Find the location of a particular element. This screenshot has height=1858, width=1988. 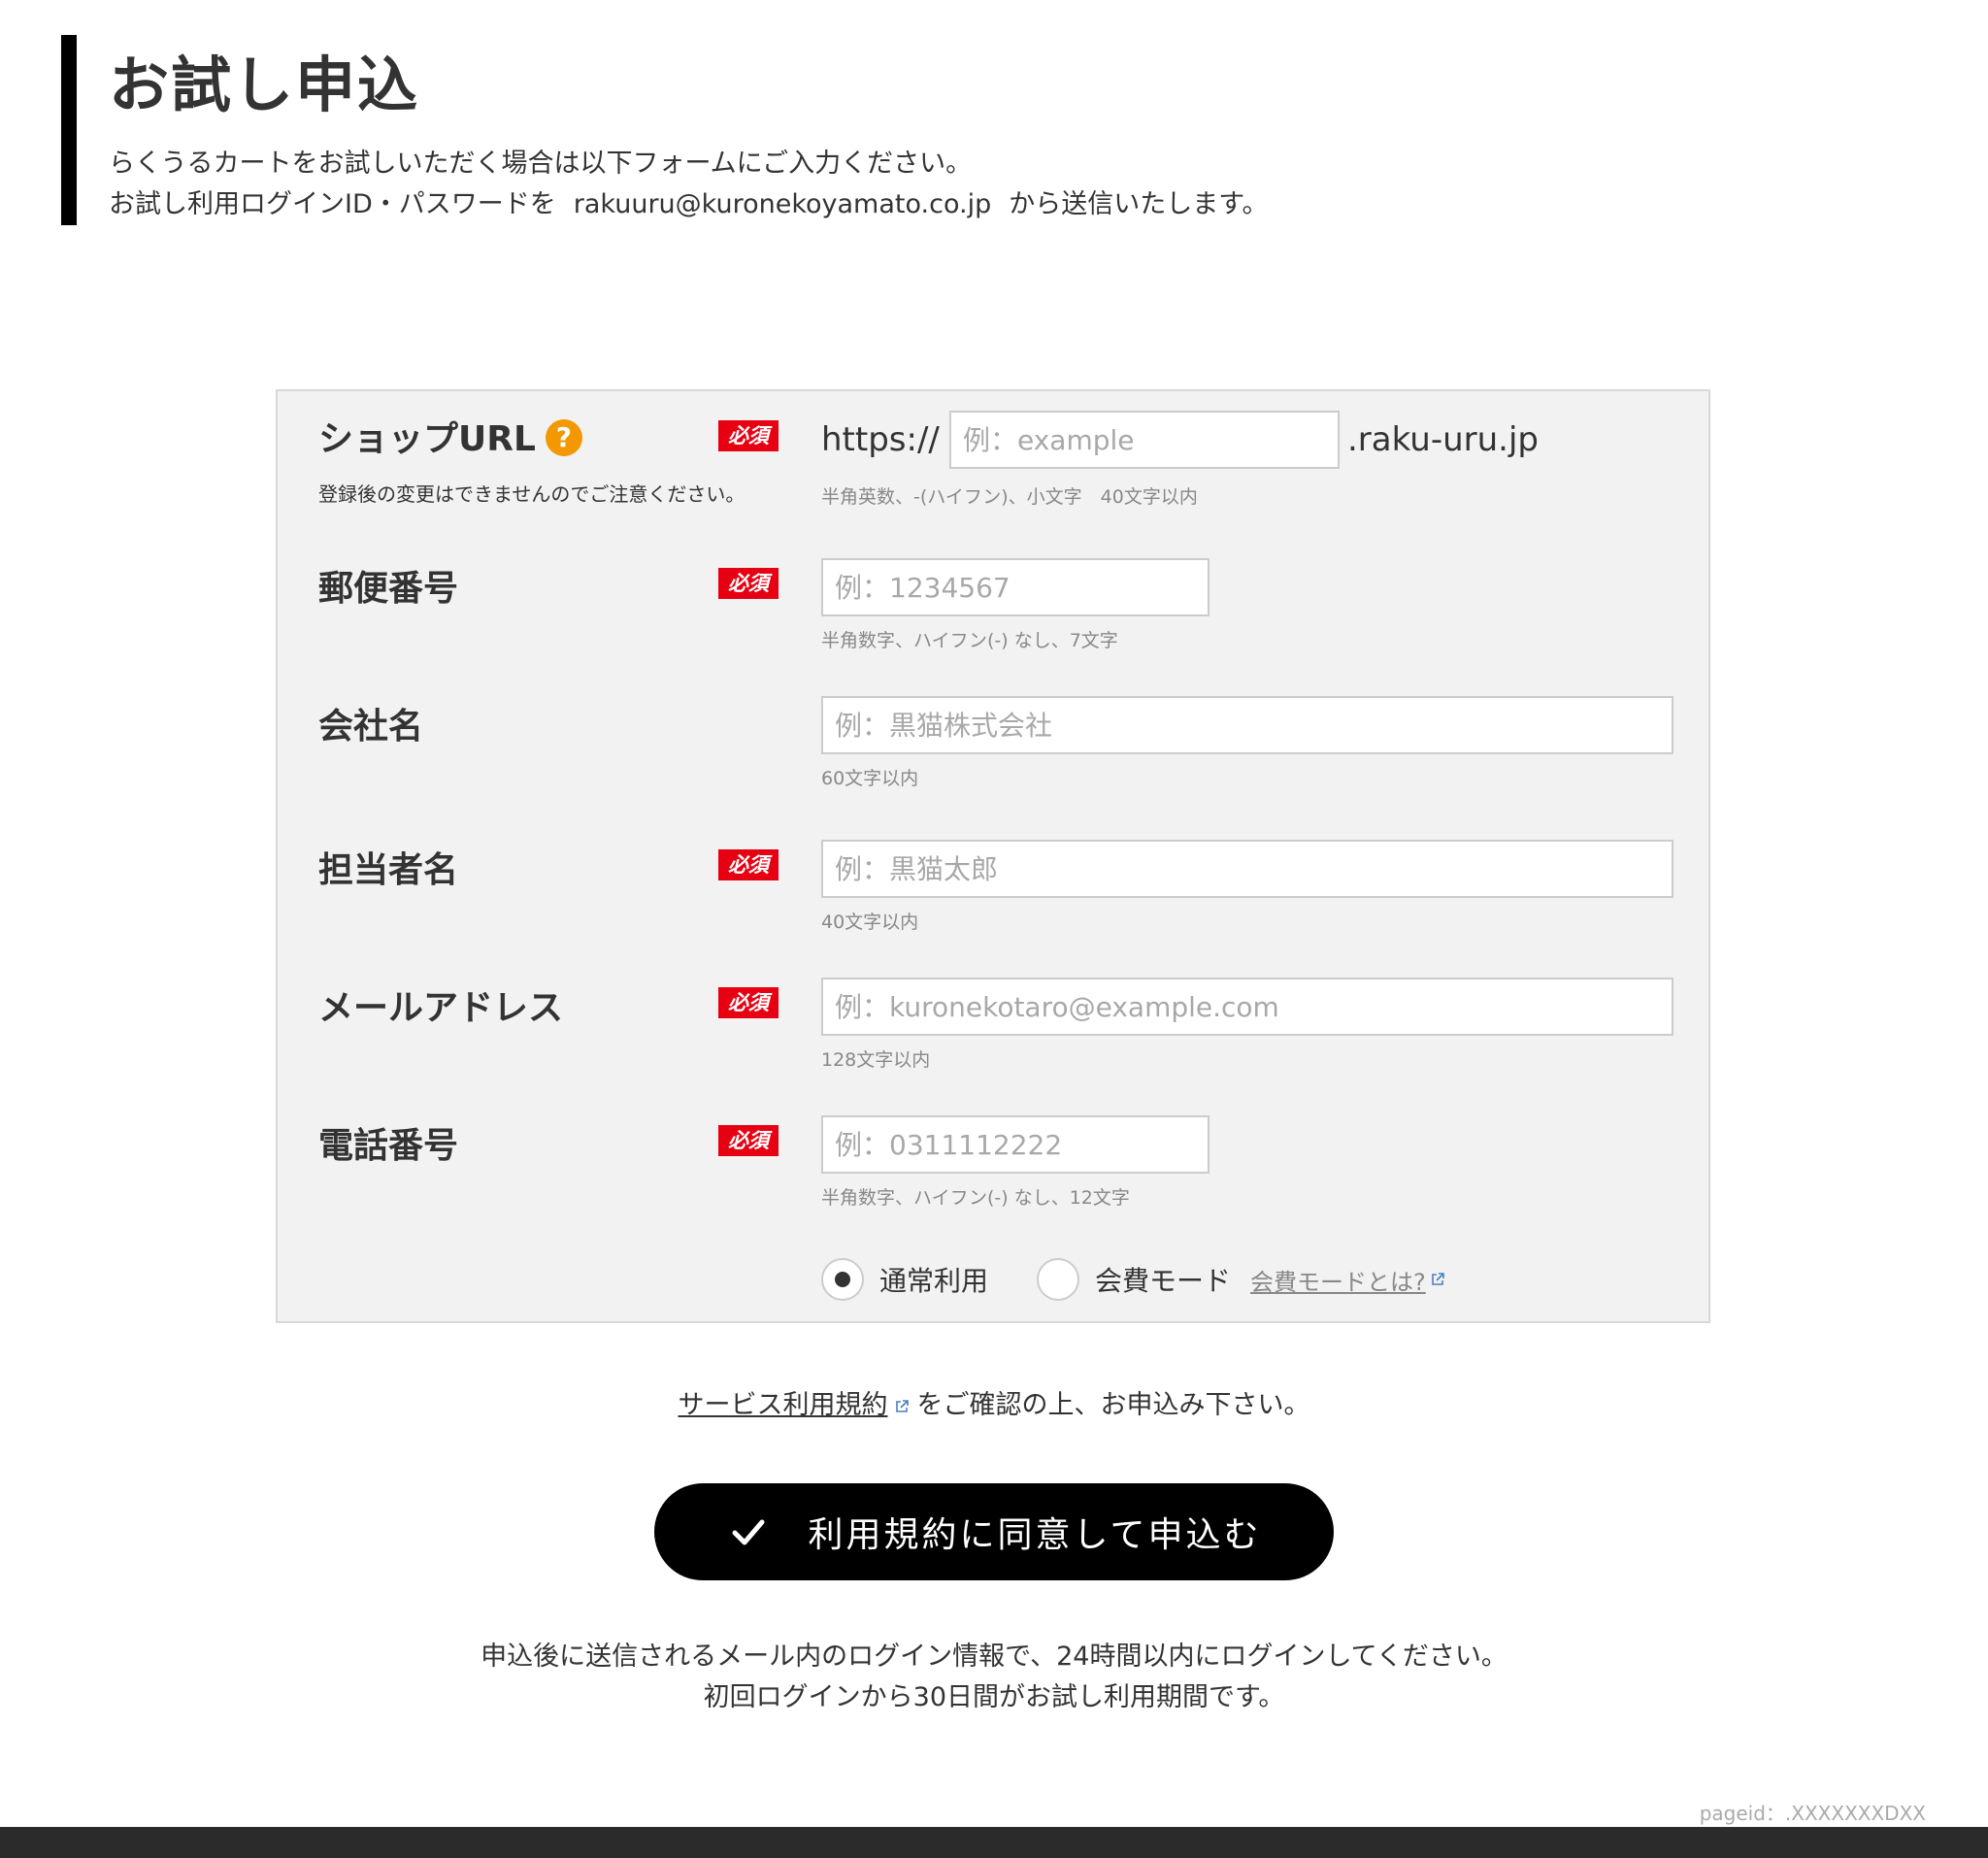

shop-url-hint: 半角英数、-(ハイフン)、小文字 40文字以内 is located at coordinates (1010, 497).